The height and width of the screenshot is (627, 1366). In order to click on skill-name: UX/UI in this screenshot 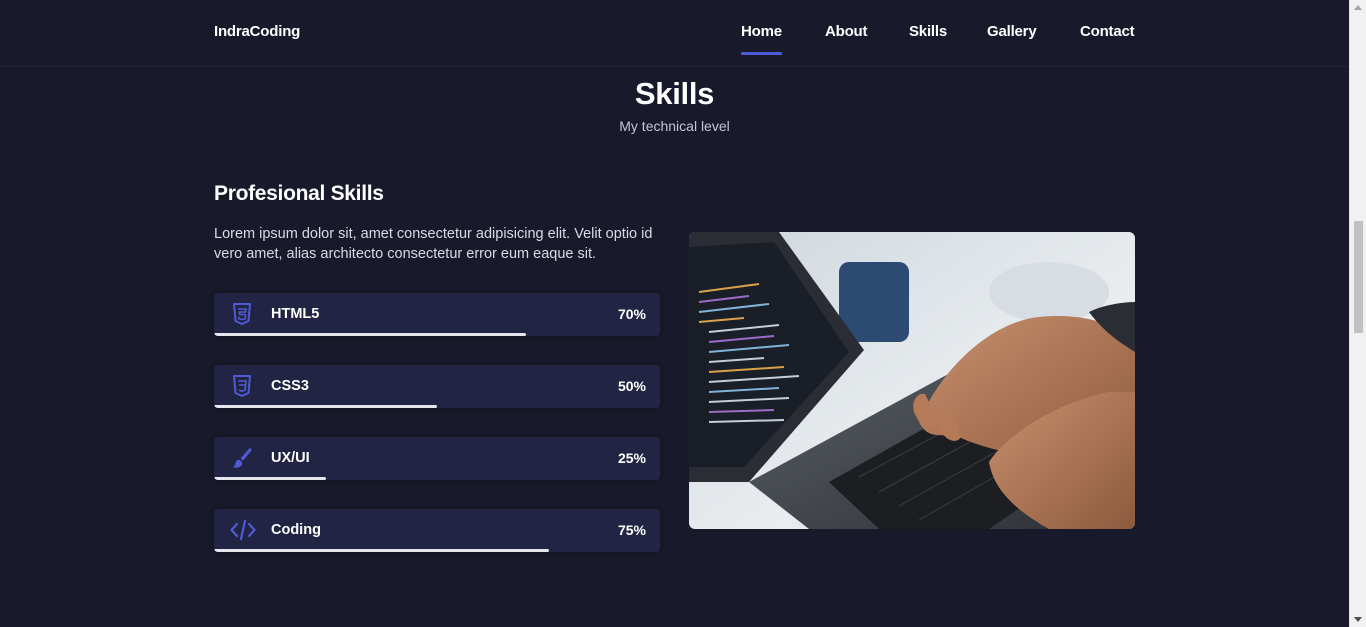, I will do `click(290, 458)`.